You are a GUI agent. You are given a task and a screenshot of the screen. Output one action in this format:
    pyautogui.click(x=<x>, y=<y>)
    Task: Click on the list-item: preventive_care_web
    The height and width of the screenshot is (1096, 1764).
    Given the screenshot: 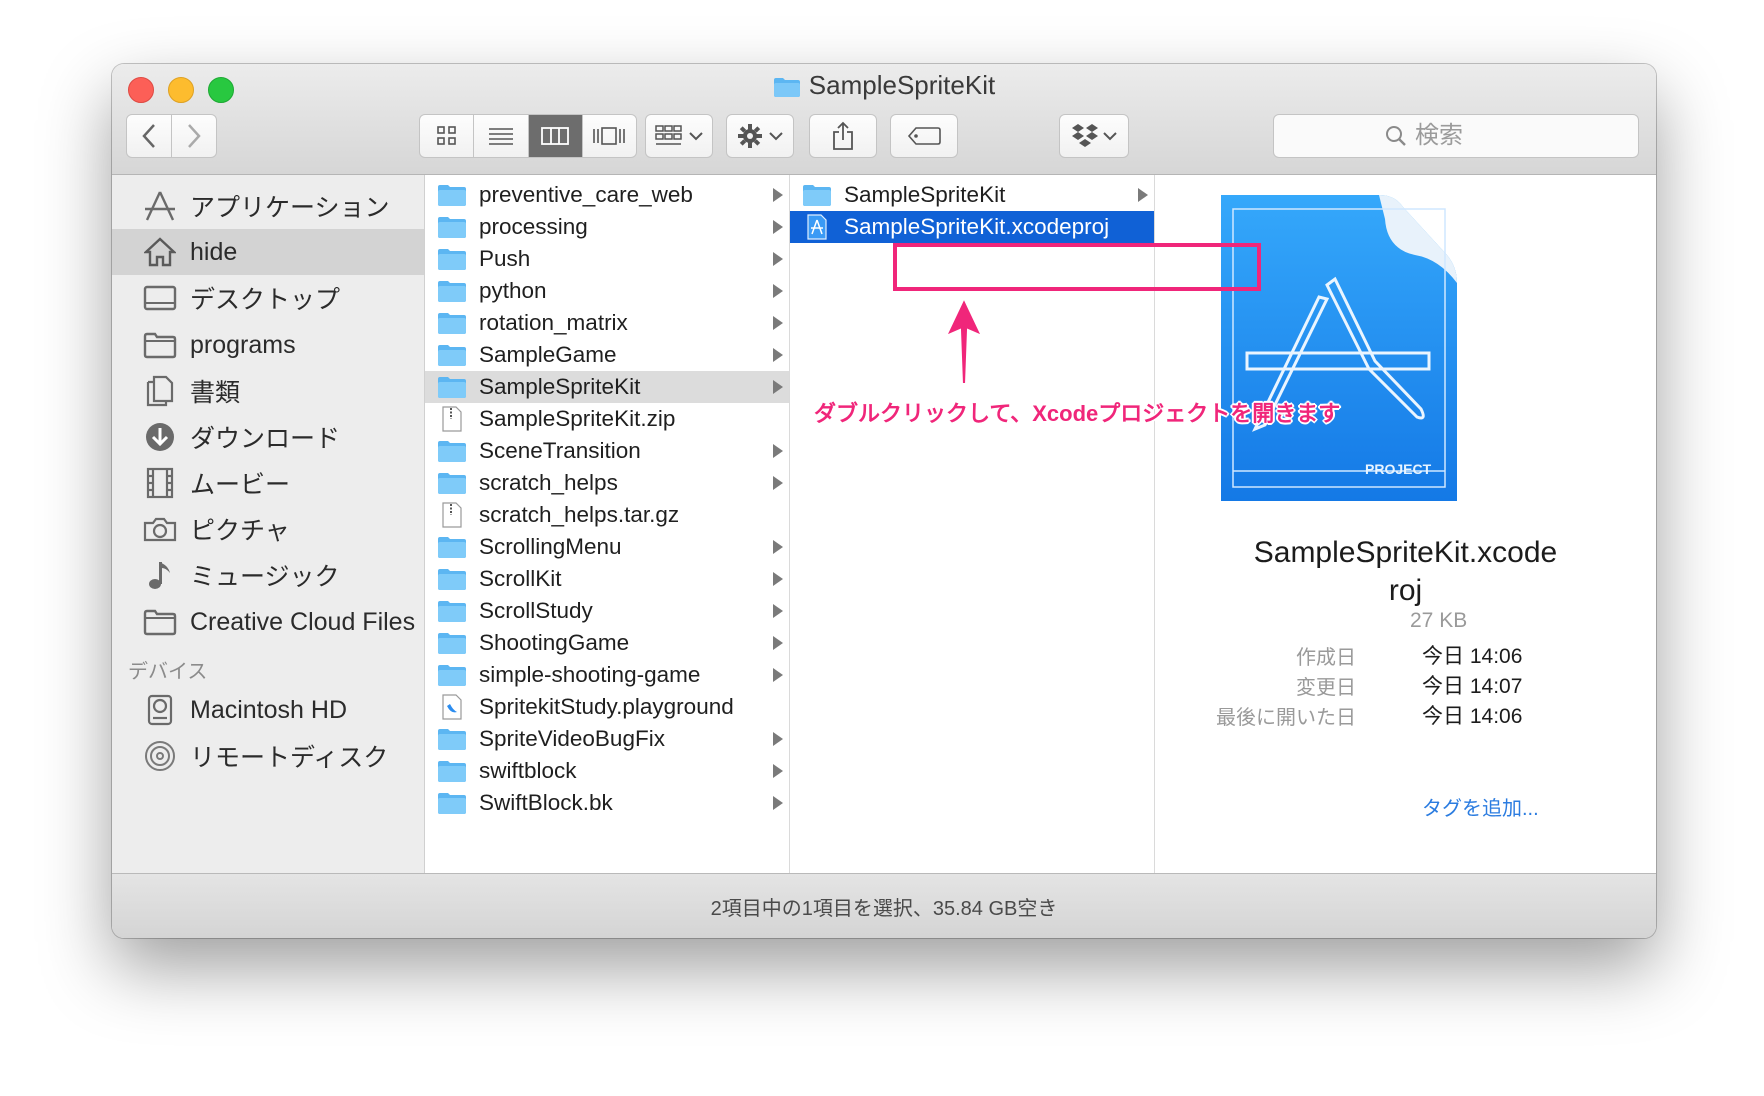 What is the action you would take?
    pyautogui.click(x=607, y=195)
    